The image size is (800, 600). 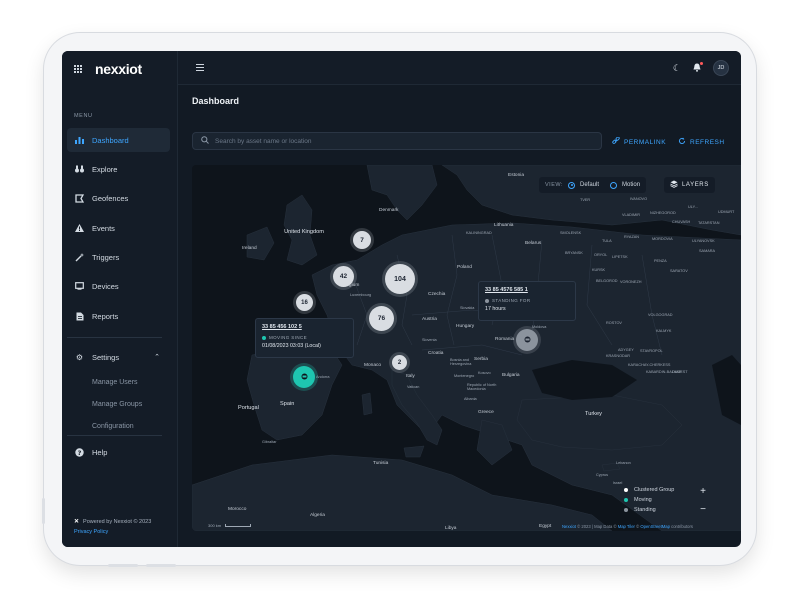 I want to click on map-label: Andorra, so click(x=323, y=377).